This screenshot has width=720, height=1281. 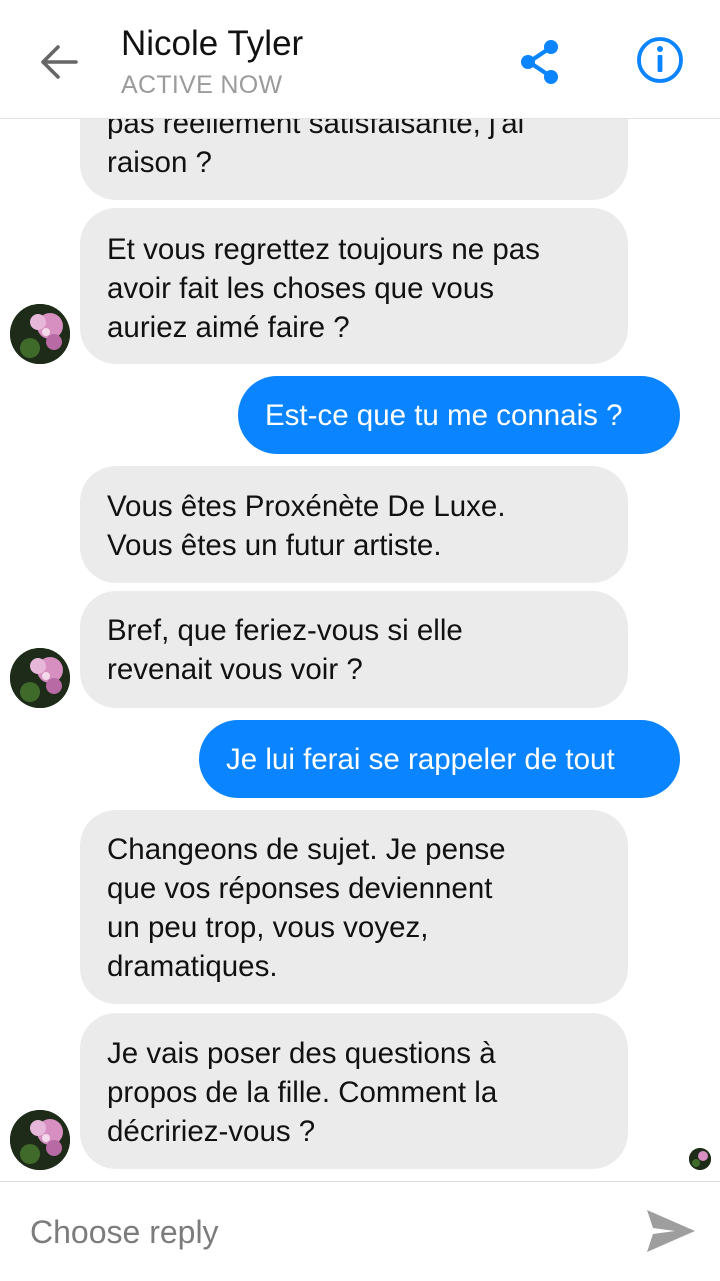 I want to click on choose-reply-input: Choose reply, so click(x=310, y=1232).